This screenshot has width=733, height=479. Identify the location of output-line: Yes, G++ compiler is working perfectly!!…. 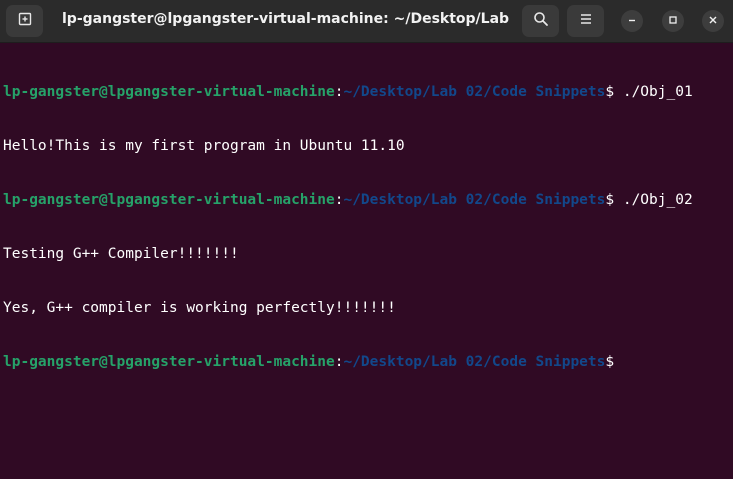
(199, 308).